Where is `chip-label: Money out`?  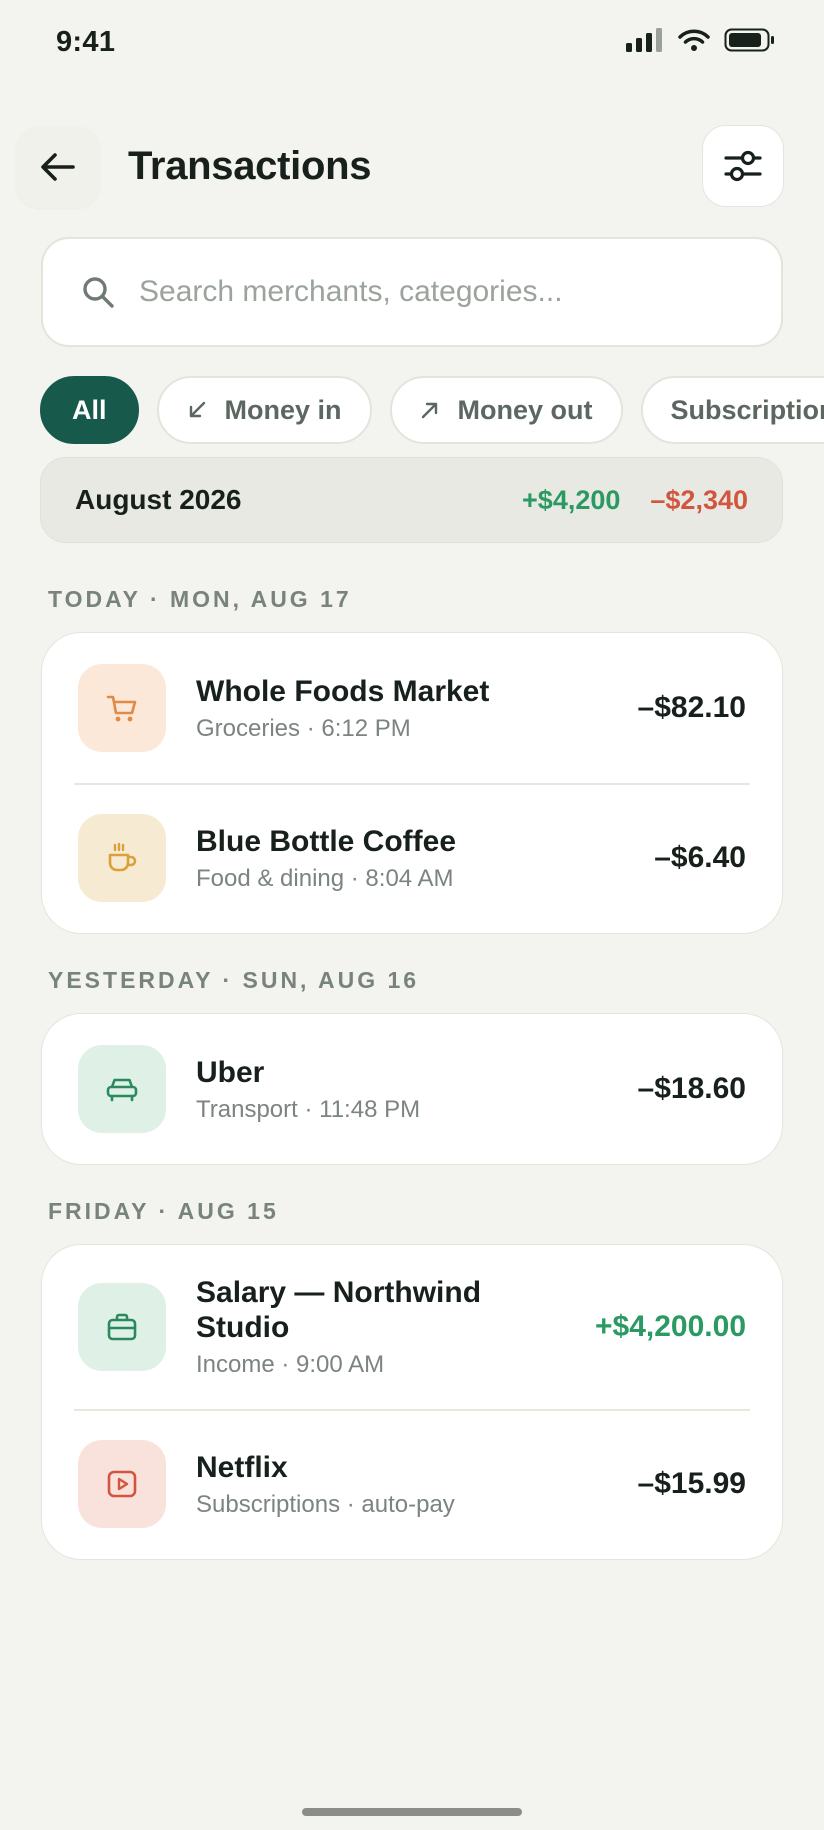
chip-label: Money out is located at coordinates (525, 409).